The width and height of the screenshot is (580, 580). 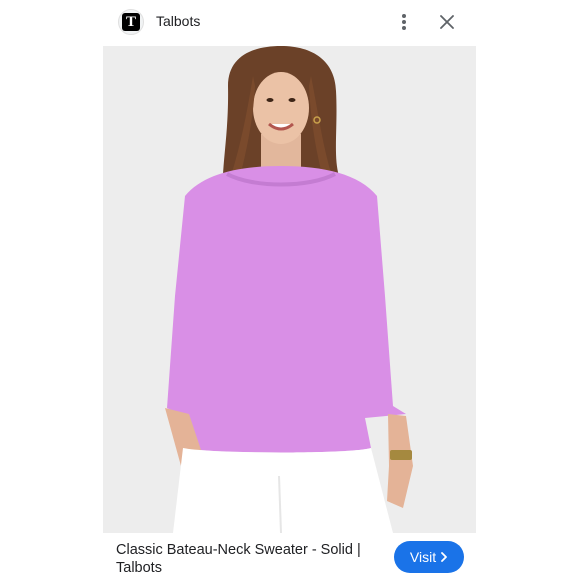 I want to click on logo-letter: T, so click(x=130, y=21).